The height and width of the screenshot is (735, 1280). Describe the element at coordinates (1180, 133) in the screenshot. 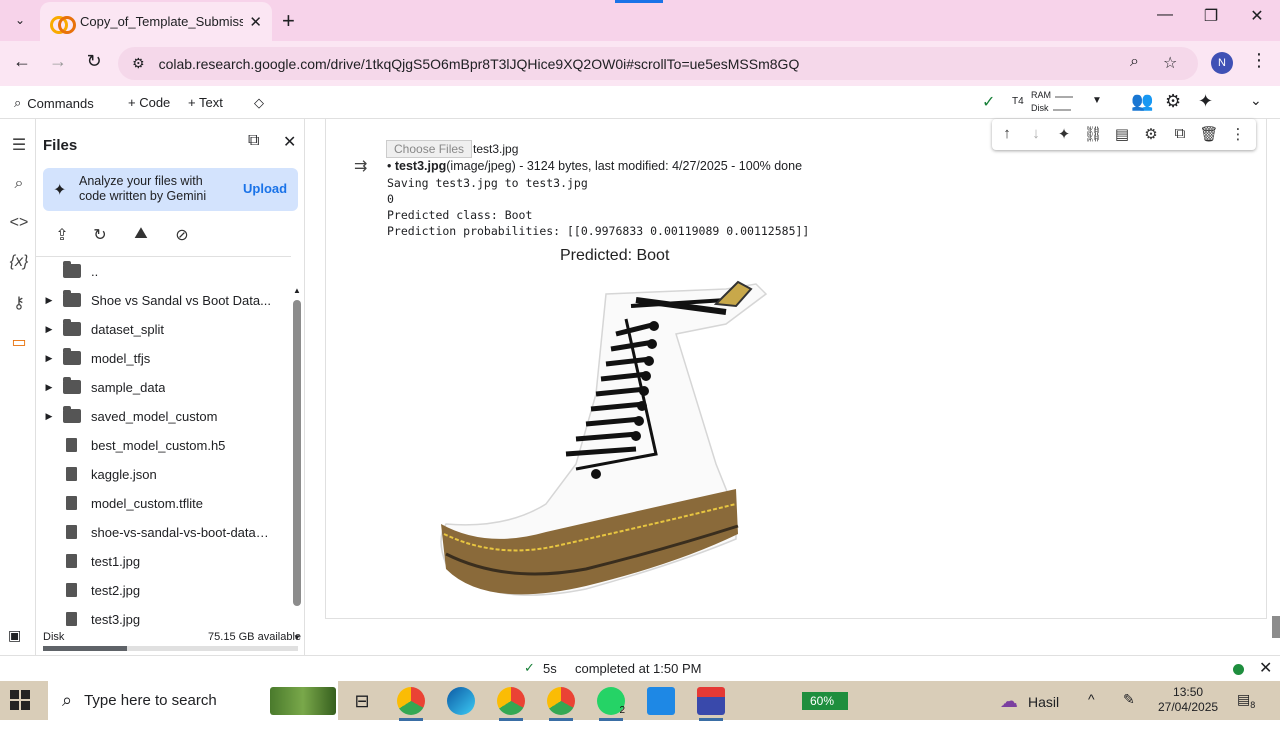

I see `mirror-cell-icon: ⧉` at that location.